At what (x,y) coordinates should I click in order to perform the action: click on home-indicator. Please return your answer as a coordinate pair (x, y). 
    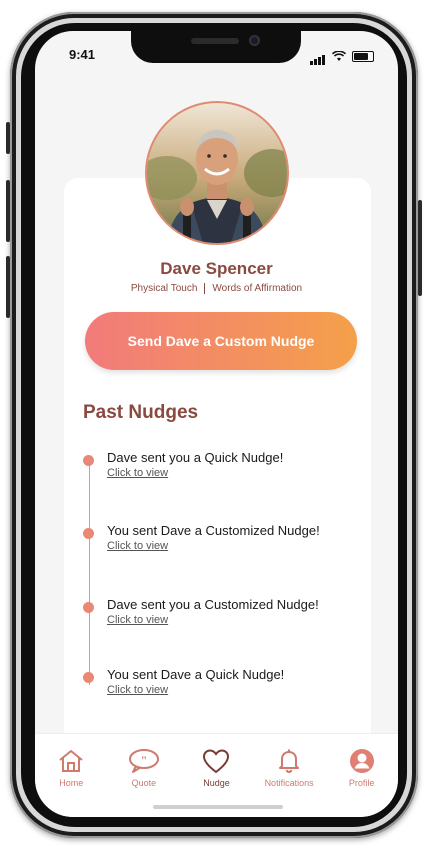
    Looking at the image, I should click on (218, 807).